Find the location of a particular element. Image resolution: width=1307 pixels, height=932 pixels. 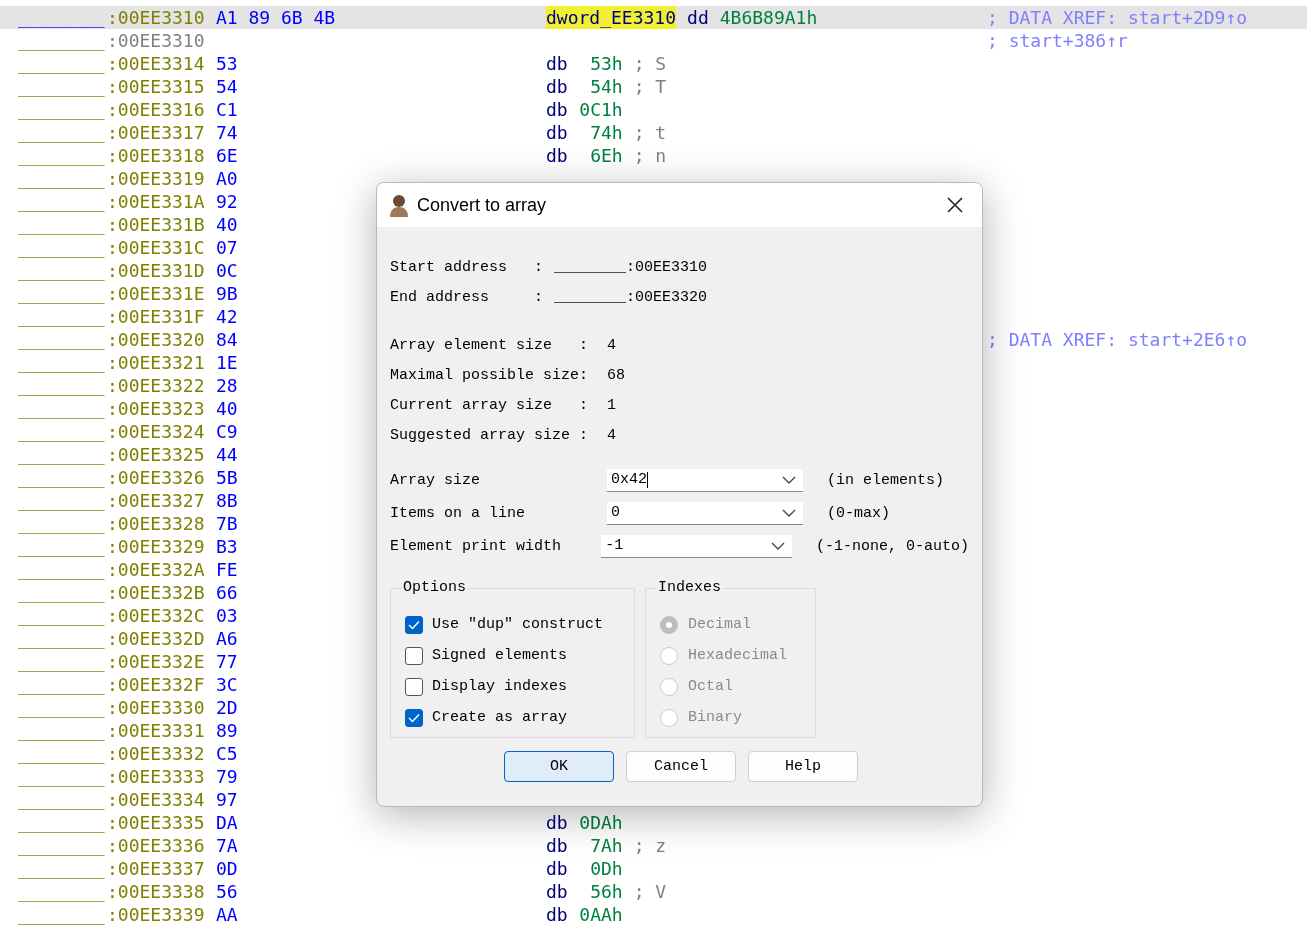

hex-bytes: A0 is located at coordinates (227, 178).